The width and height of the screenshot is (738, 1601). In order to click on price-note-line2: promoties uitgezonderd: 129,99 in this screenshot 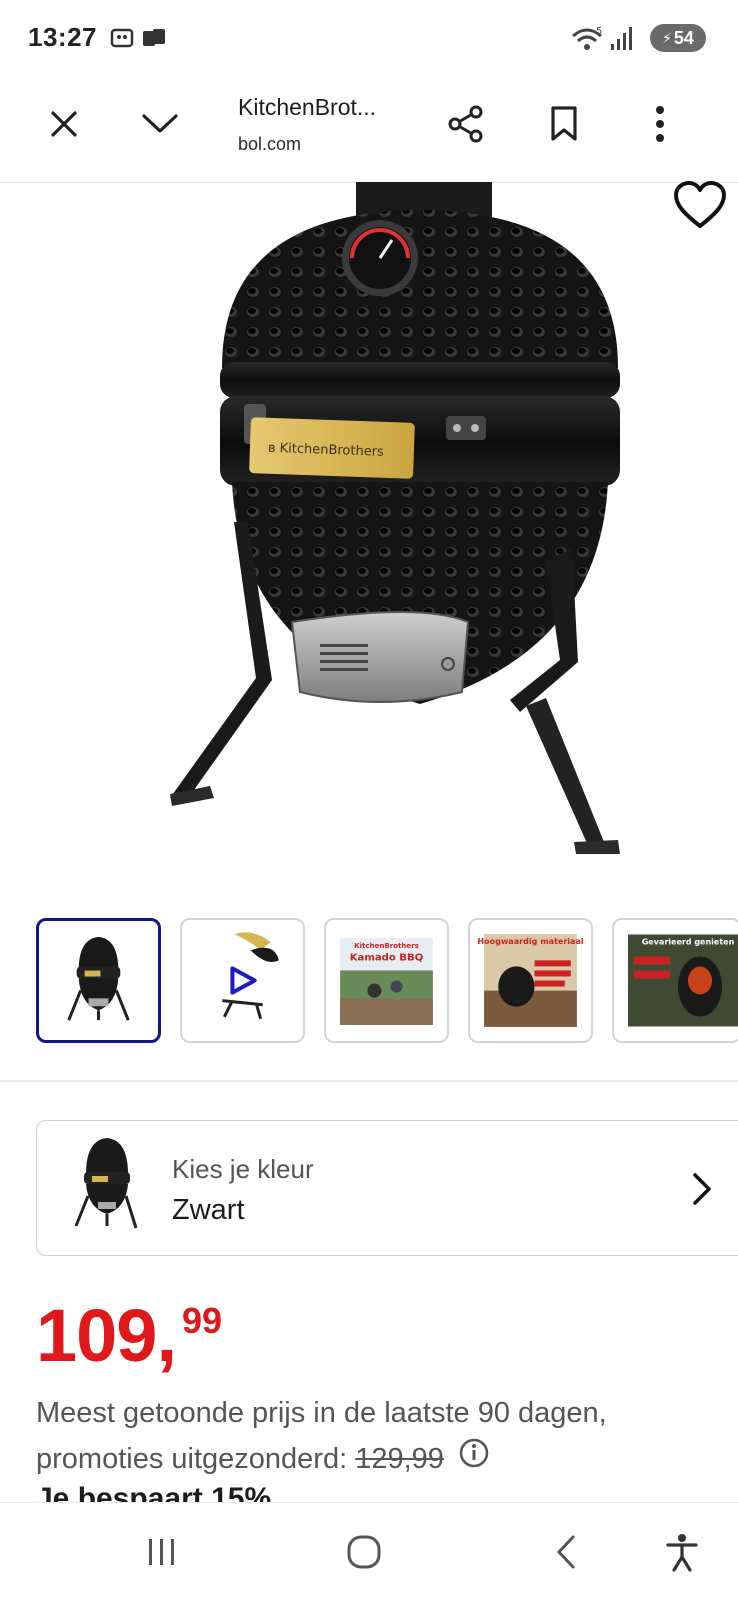, I will do `click(376, 1459)`.